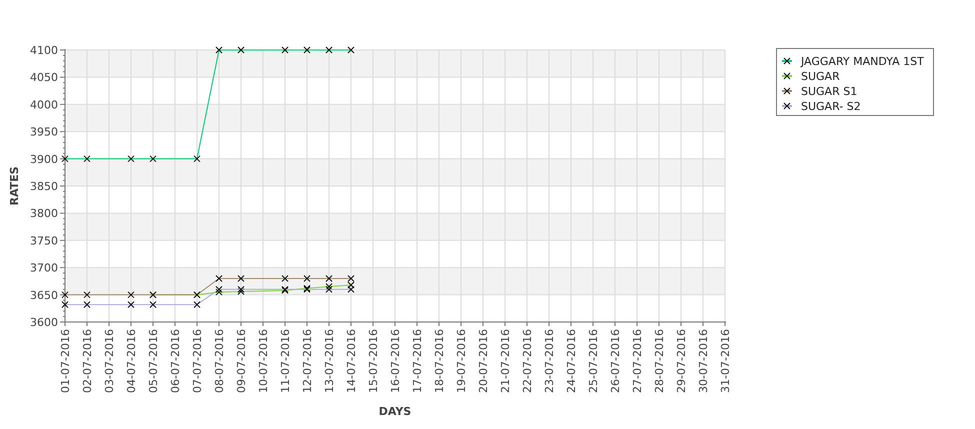 This screenshot has height=429, width=975. What do you see at coordinates (439, 361) in the screenshot?
I see `x-tick-label: 18-07-2016` at bounding box center [439, 361].